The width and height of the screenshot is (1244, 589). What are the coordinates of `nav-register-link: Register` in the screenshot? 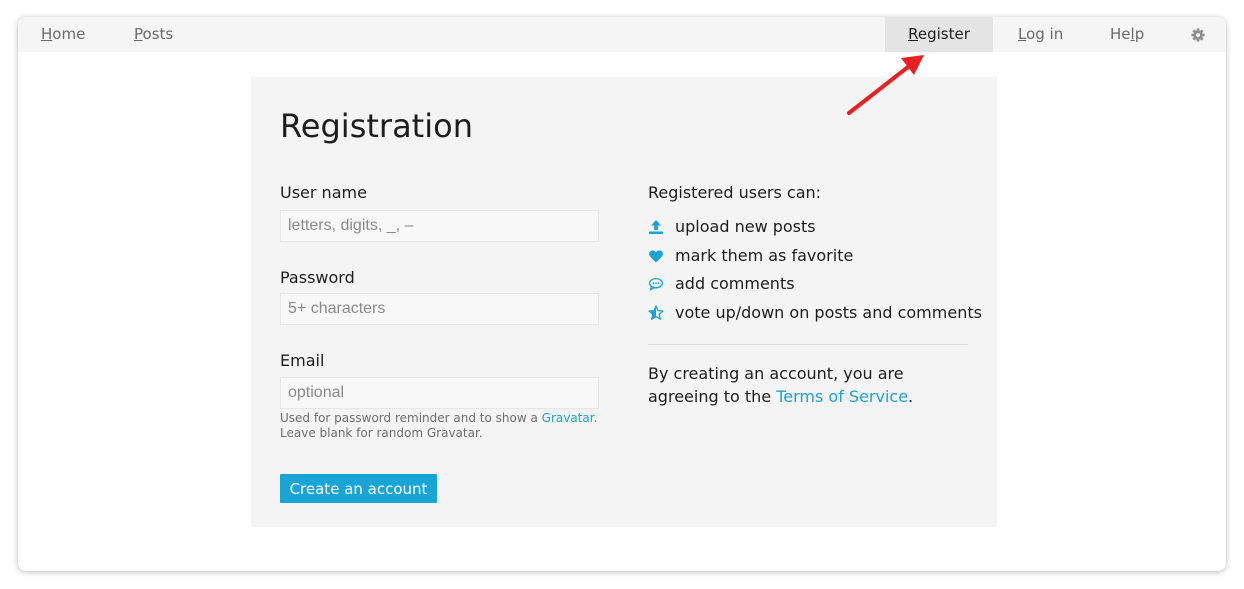 It's located at (939, 34).